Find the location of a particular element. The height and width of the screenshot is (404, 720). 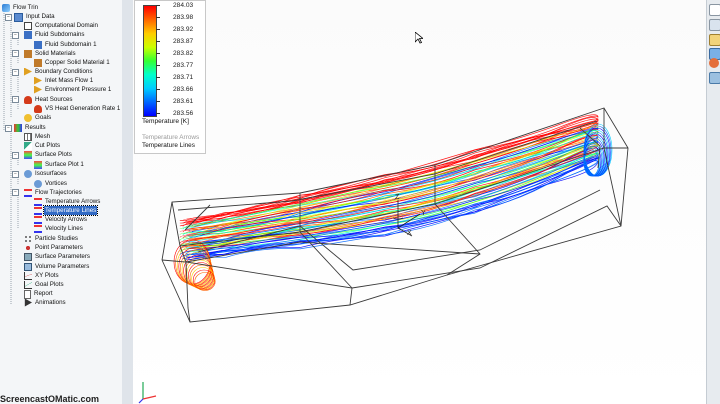

legend-tick-label: 283.77 is located at coordinates (183, 65).